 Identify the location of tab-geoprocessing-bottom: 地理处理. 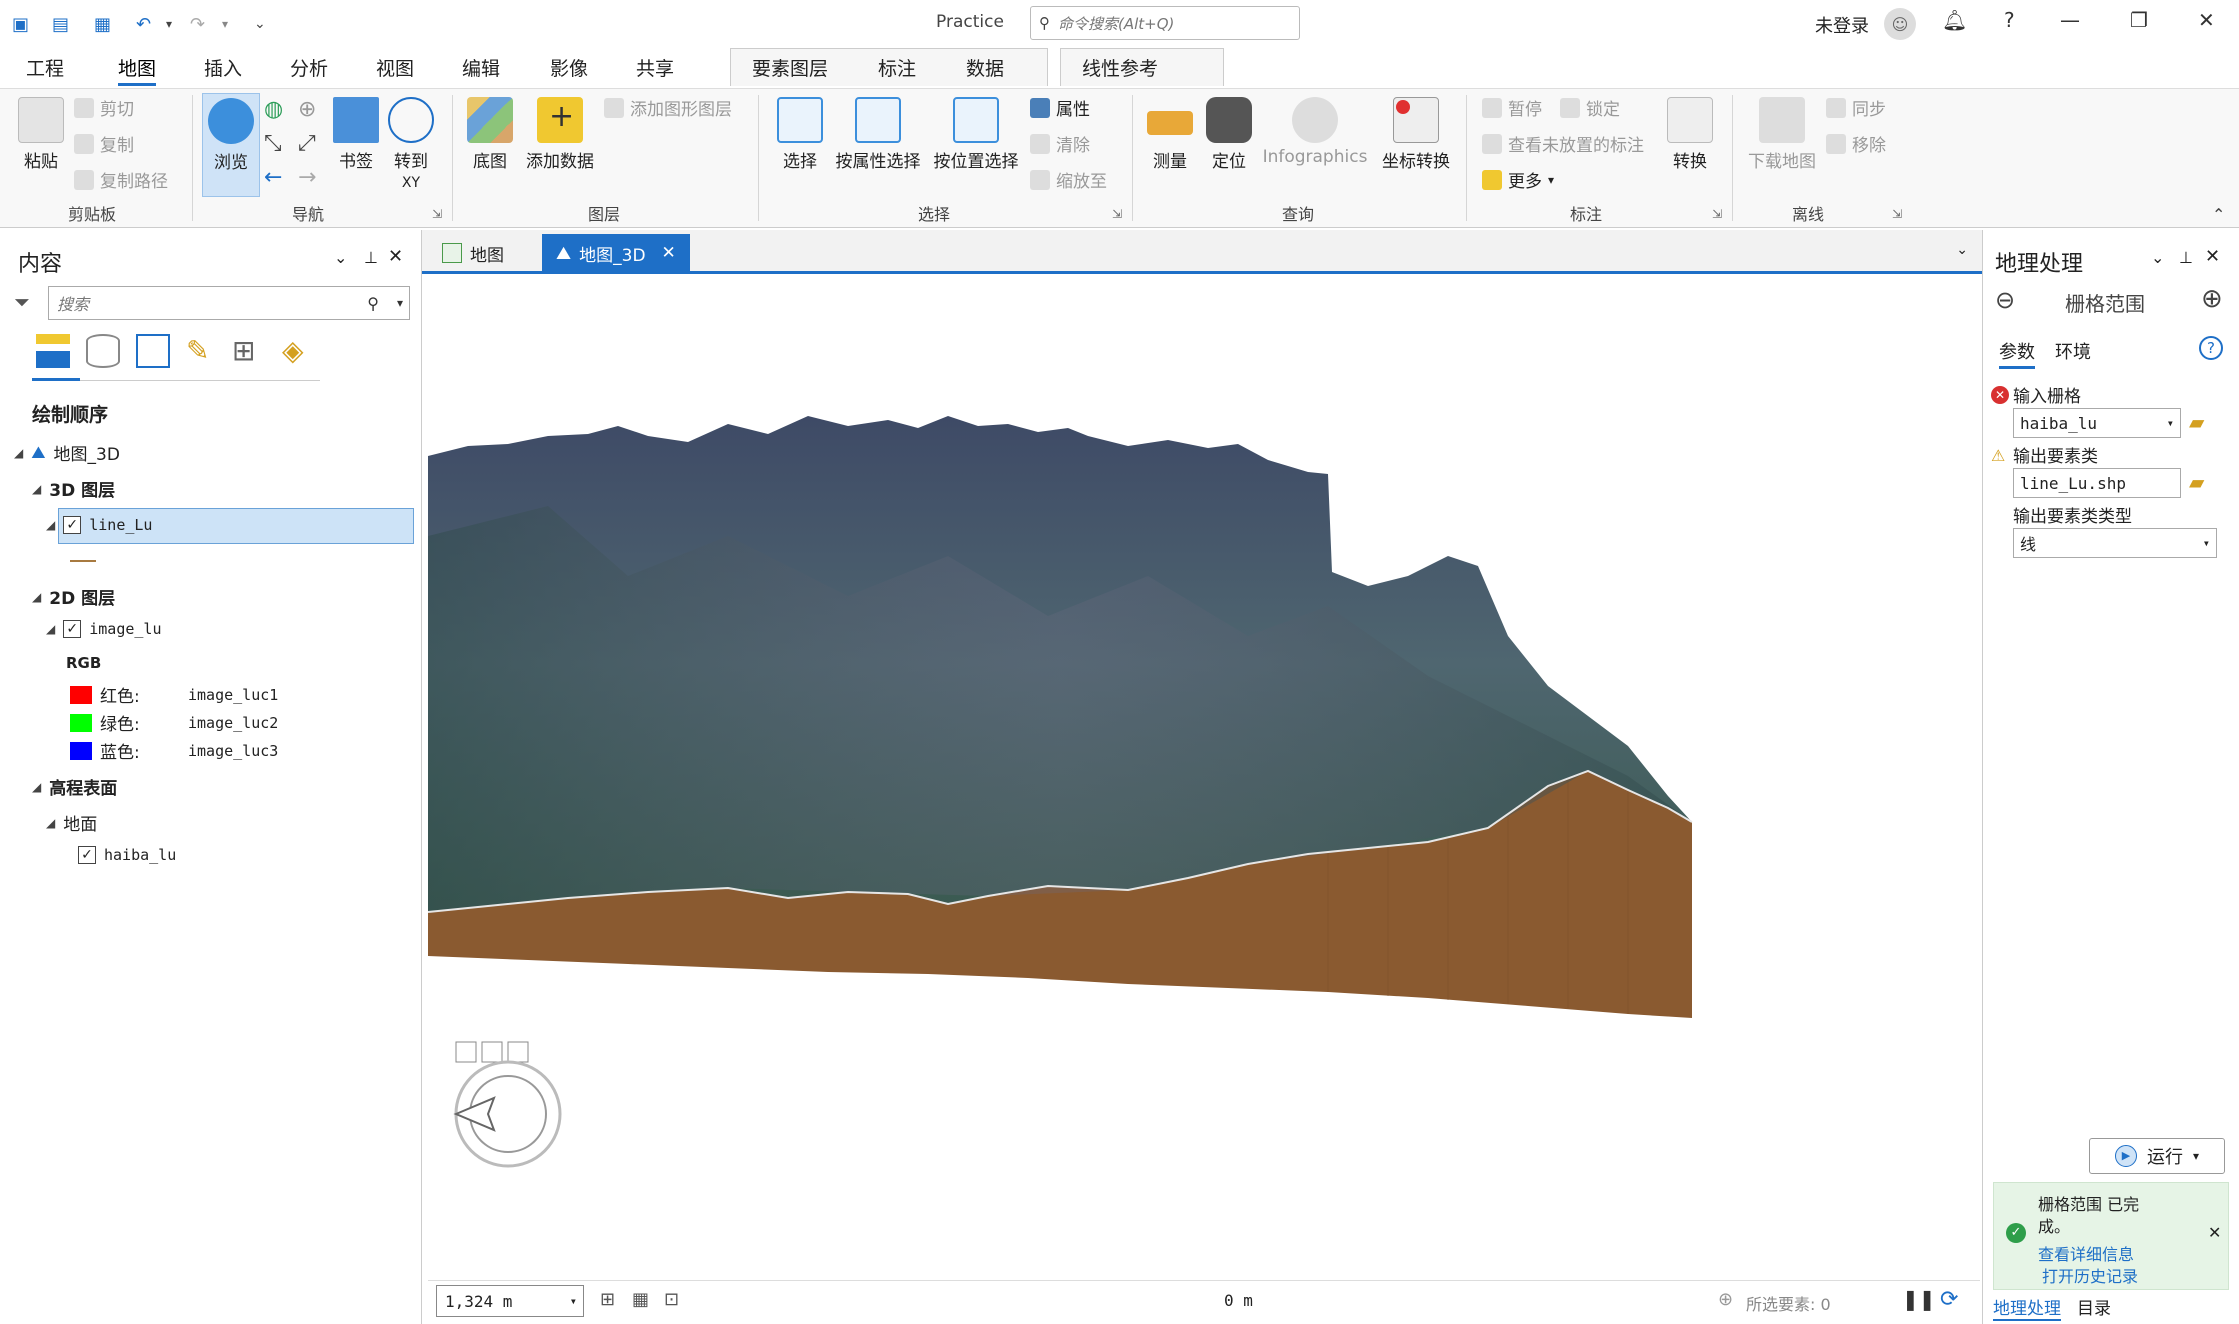
(2027, 1307).